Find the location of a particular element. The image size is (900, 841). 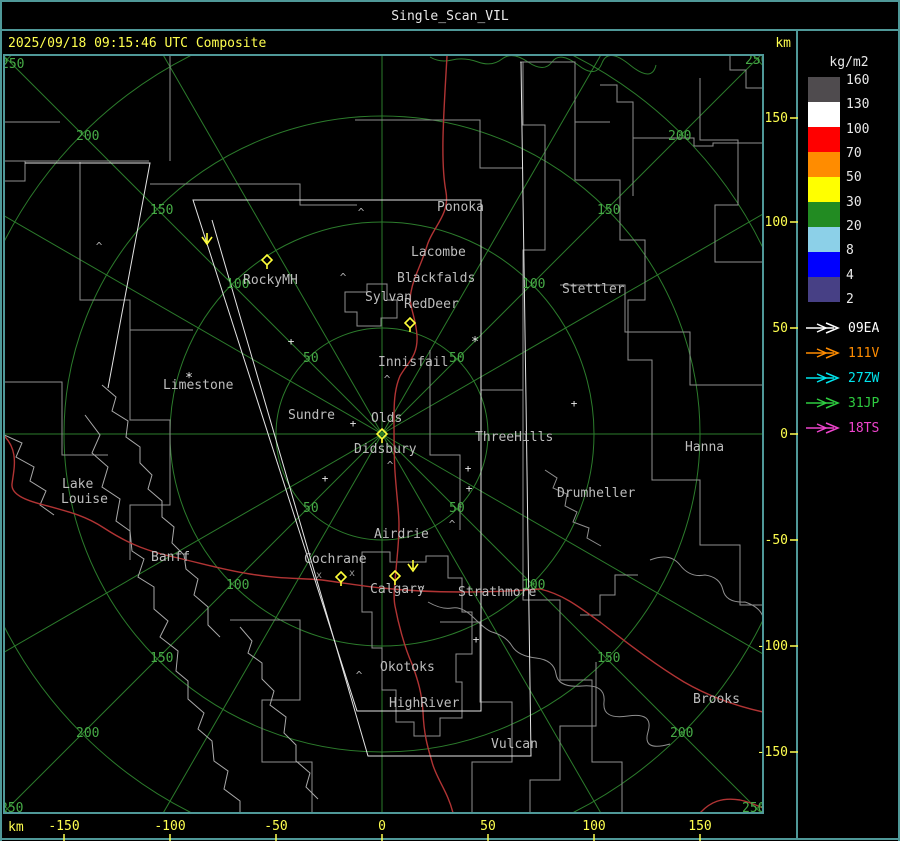

legend-value-label: 30 is located at coordinates (854, 202).